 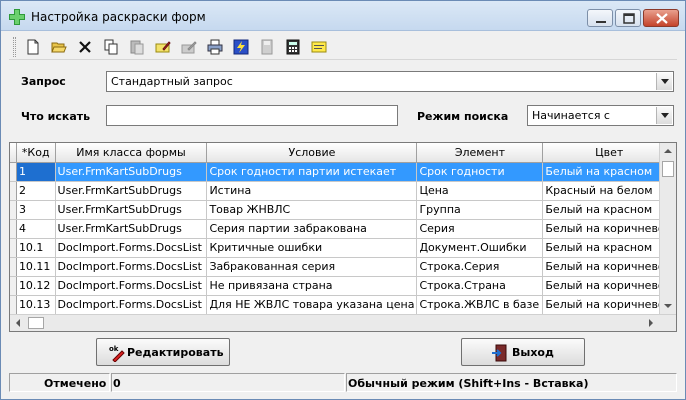 I want to click on copy-icon, so click(x=111, y=47).